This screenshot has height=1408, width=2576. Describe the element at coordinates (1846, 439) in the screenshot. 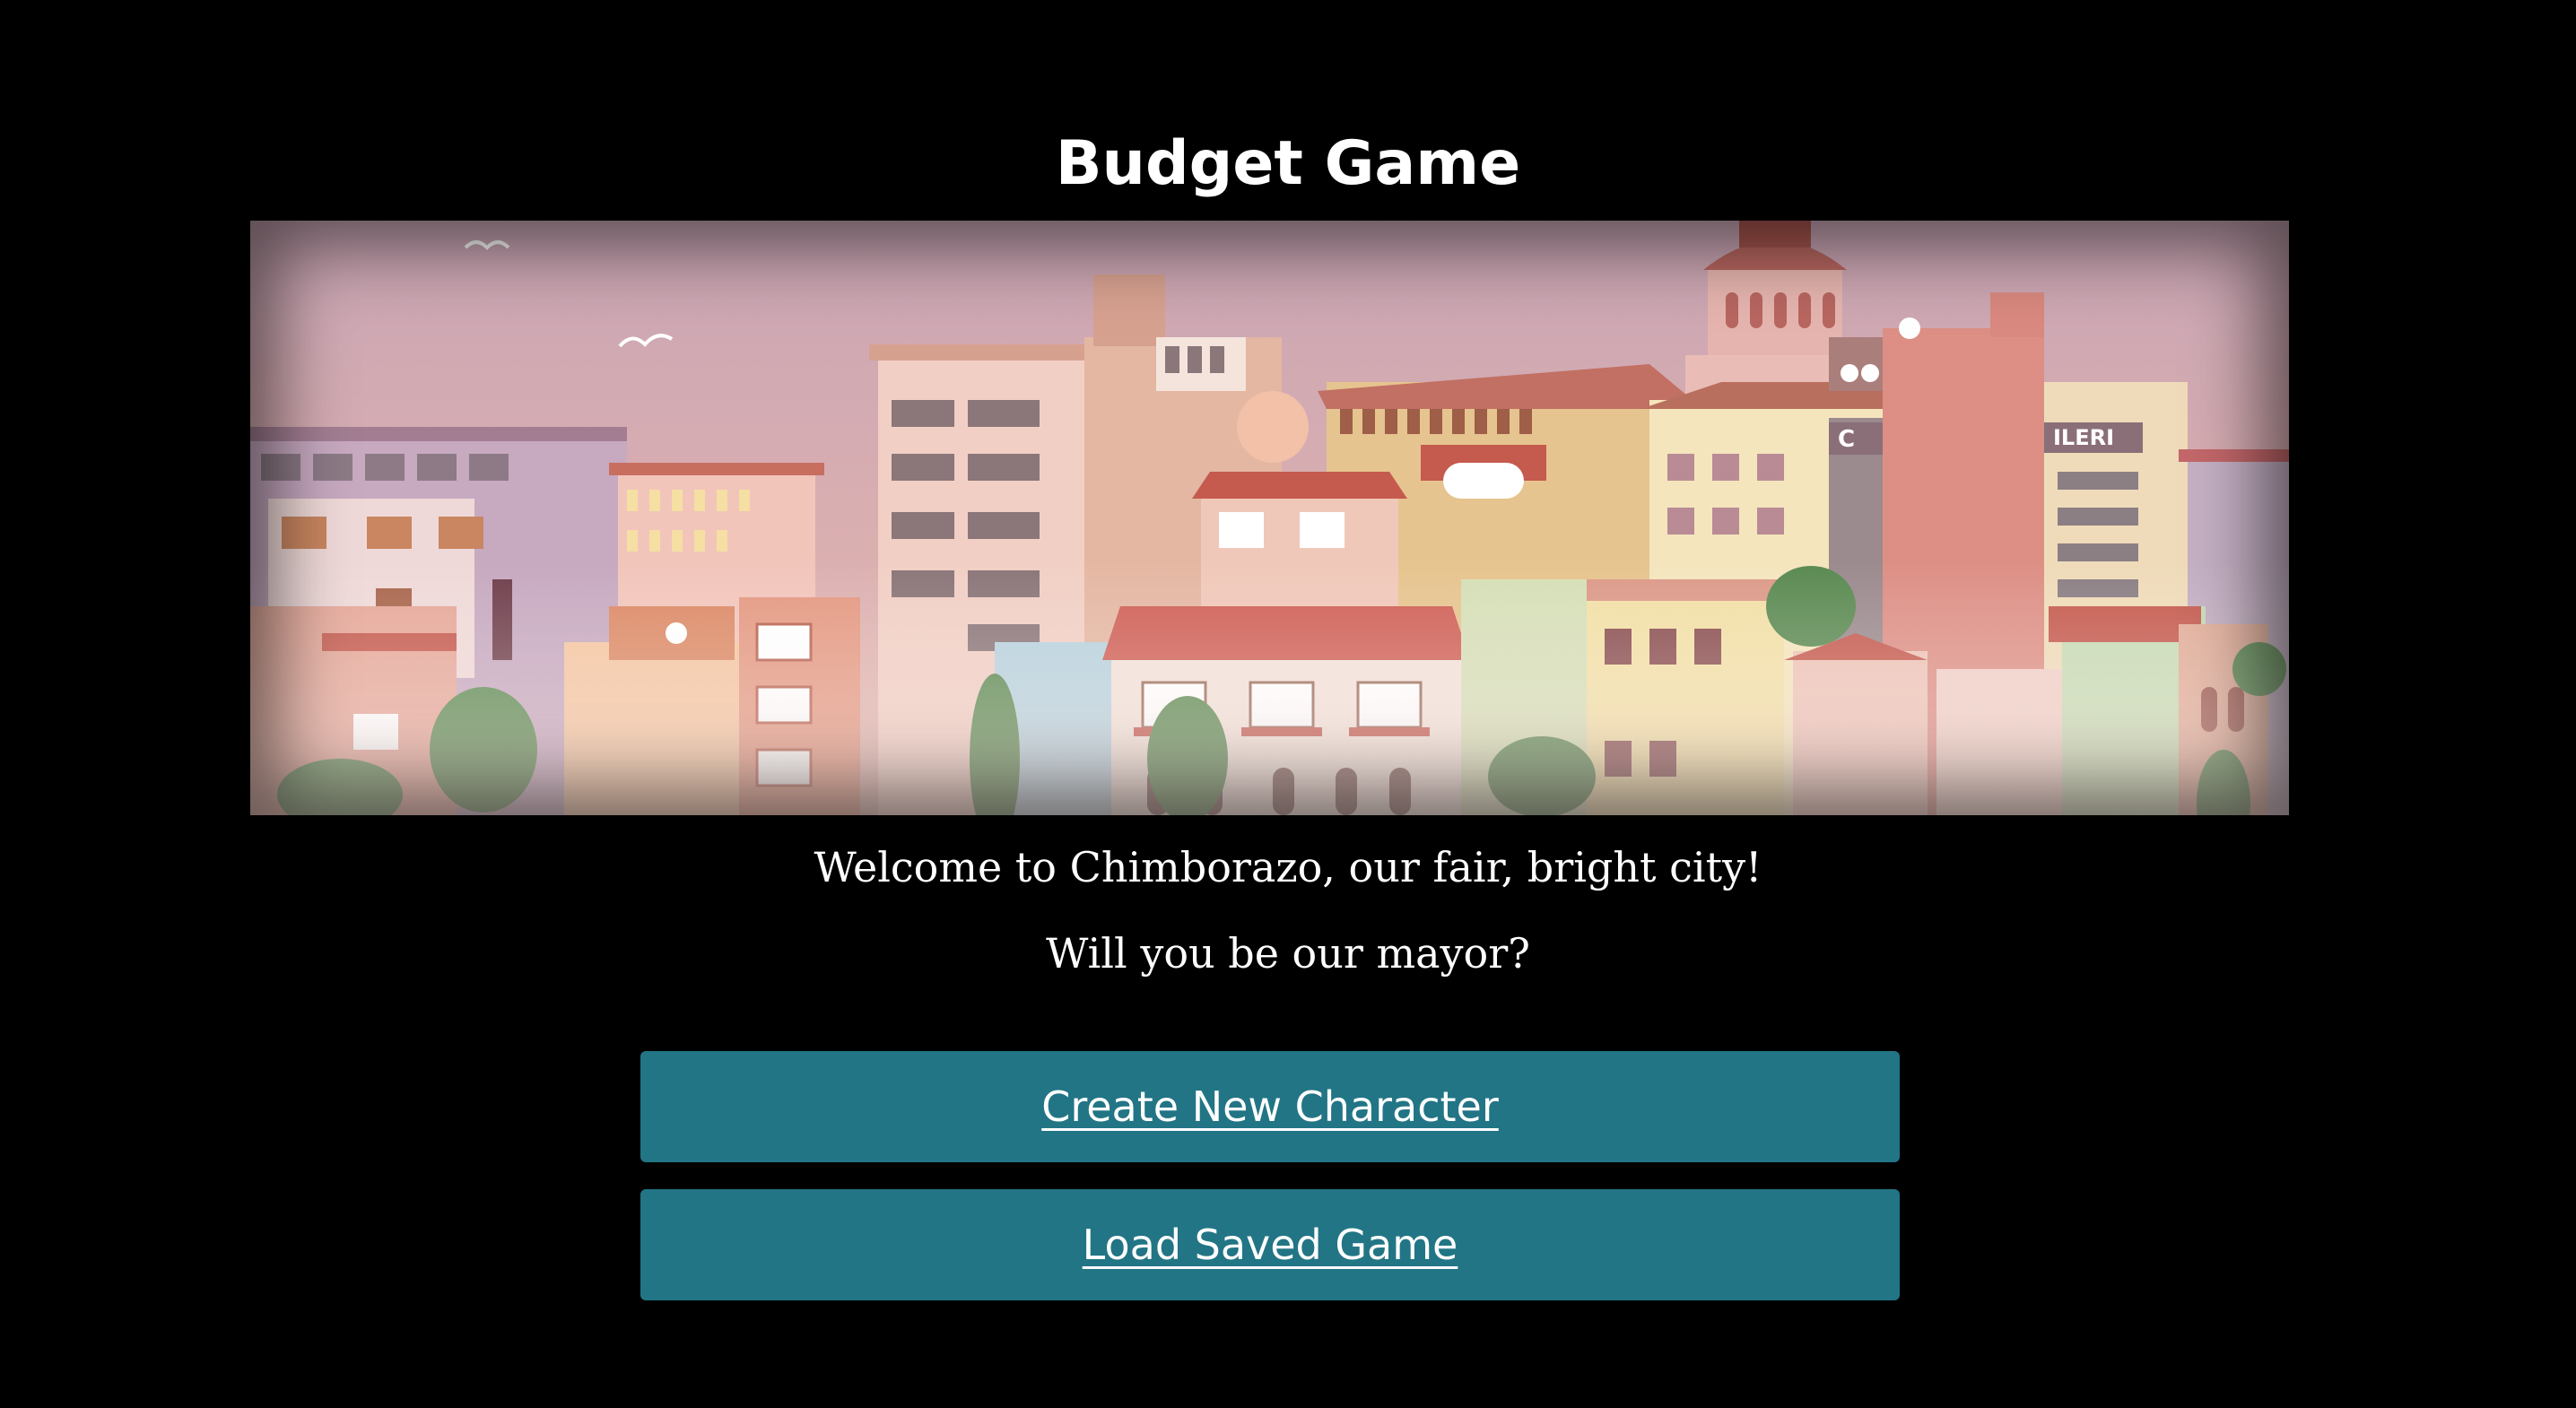

I see `banner-sign-left: C` at that location.